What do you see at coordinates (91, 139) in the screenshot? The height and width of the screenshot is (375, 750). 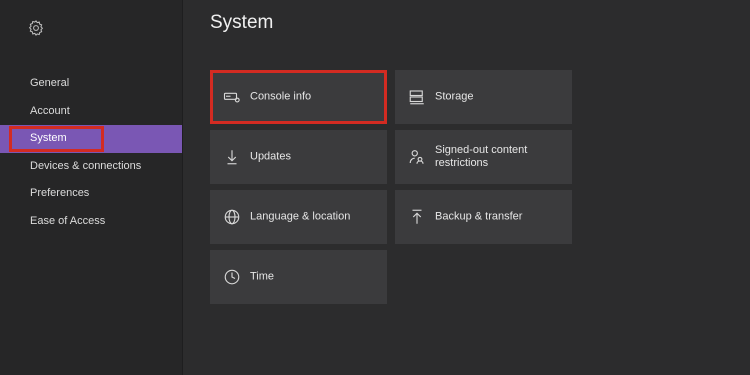 I see `sidebar-item-system: System` at bounding box center [91, 139].